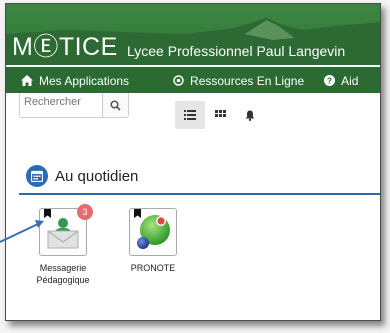  I want to click on search-icon, so click(115, 105).